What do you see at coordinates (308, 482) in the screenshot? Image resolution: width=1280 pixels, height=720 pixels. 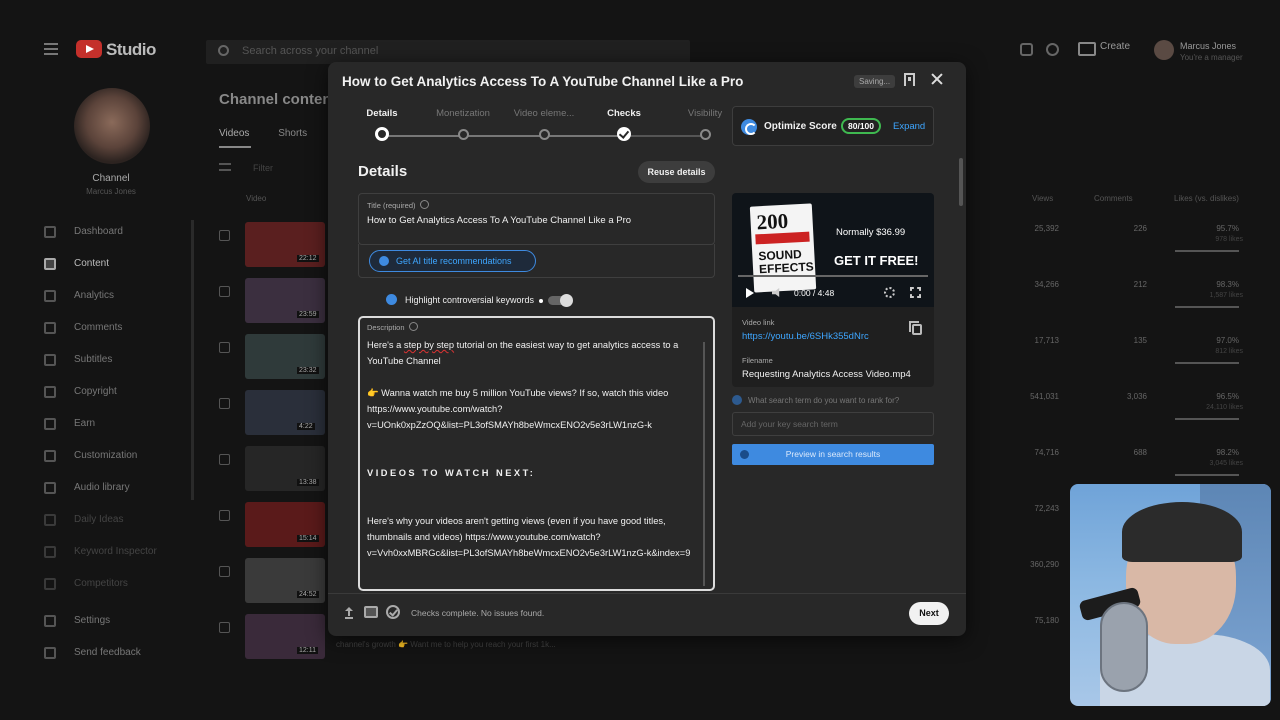 I see `video-duration: 13:38` at bounding box center [308, 482].